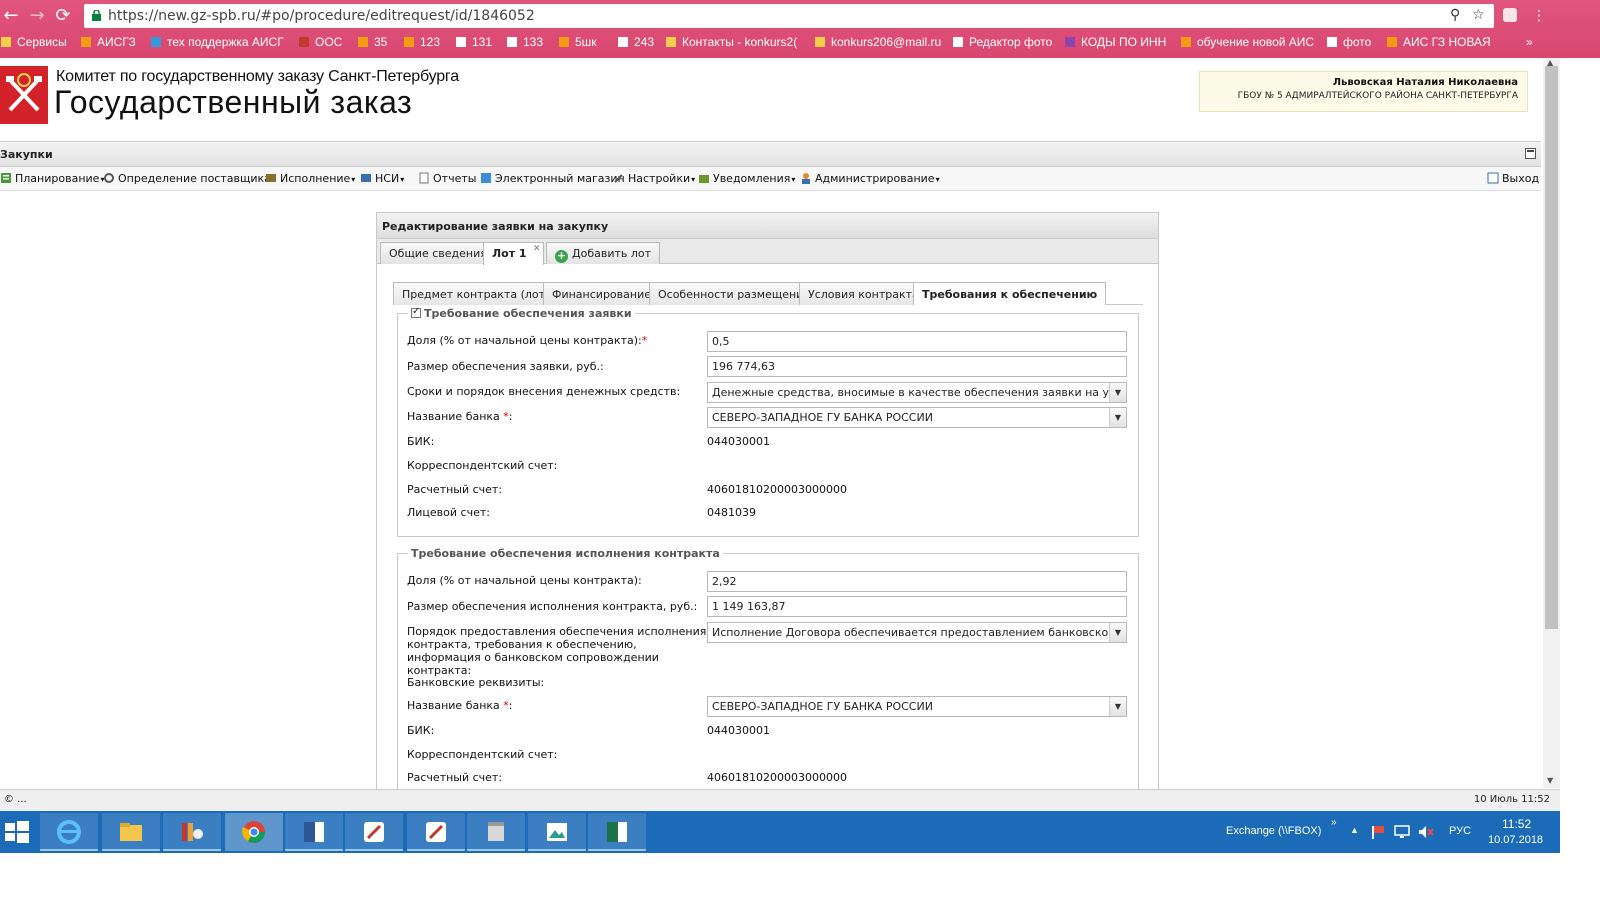 This screenshot has height=900, width=1600. Describe the element at coordinates (1550, 780) in the screenshot. I see `scroll-down-icon: ▼` at that location.